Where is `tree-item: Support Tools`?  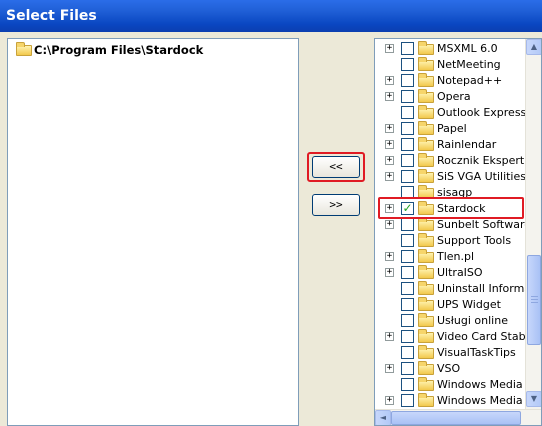 tree-item: Support Tools is located at coordinates (450, 241).